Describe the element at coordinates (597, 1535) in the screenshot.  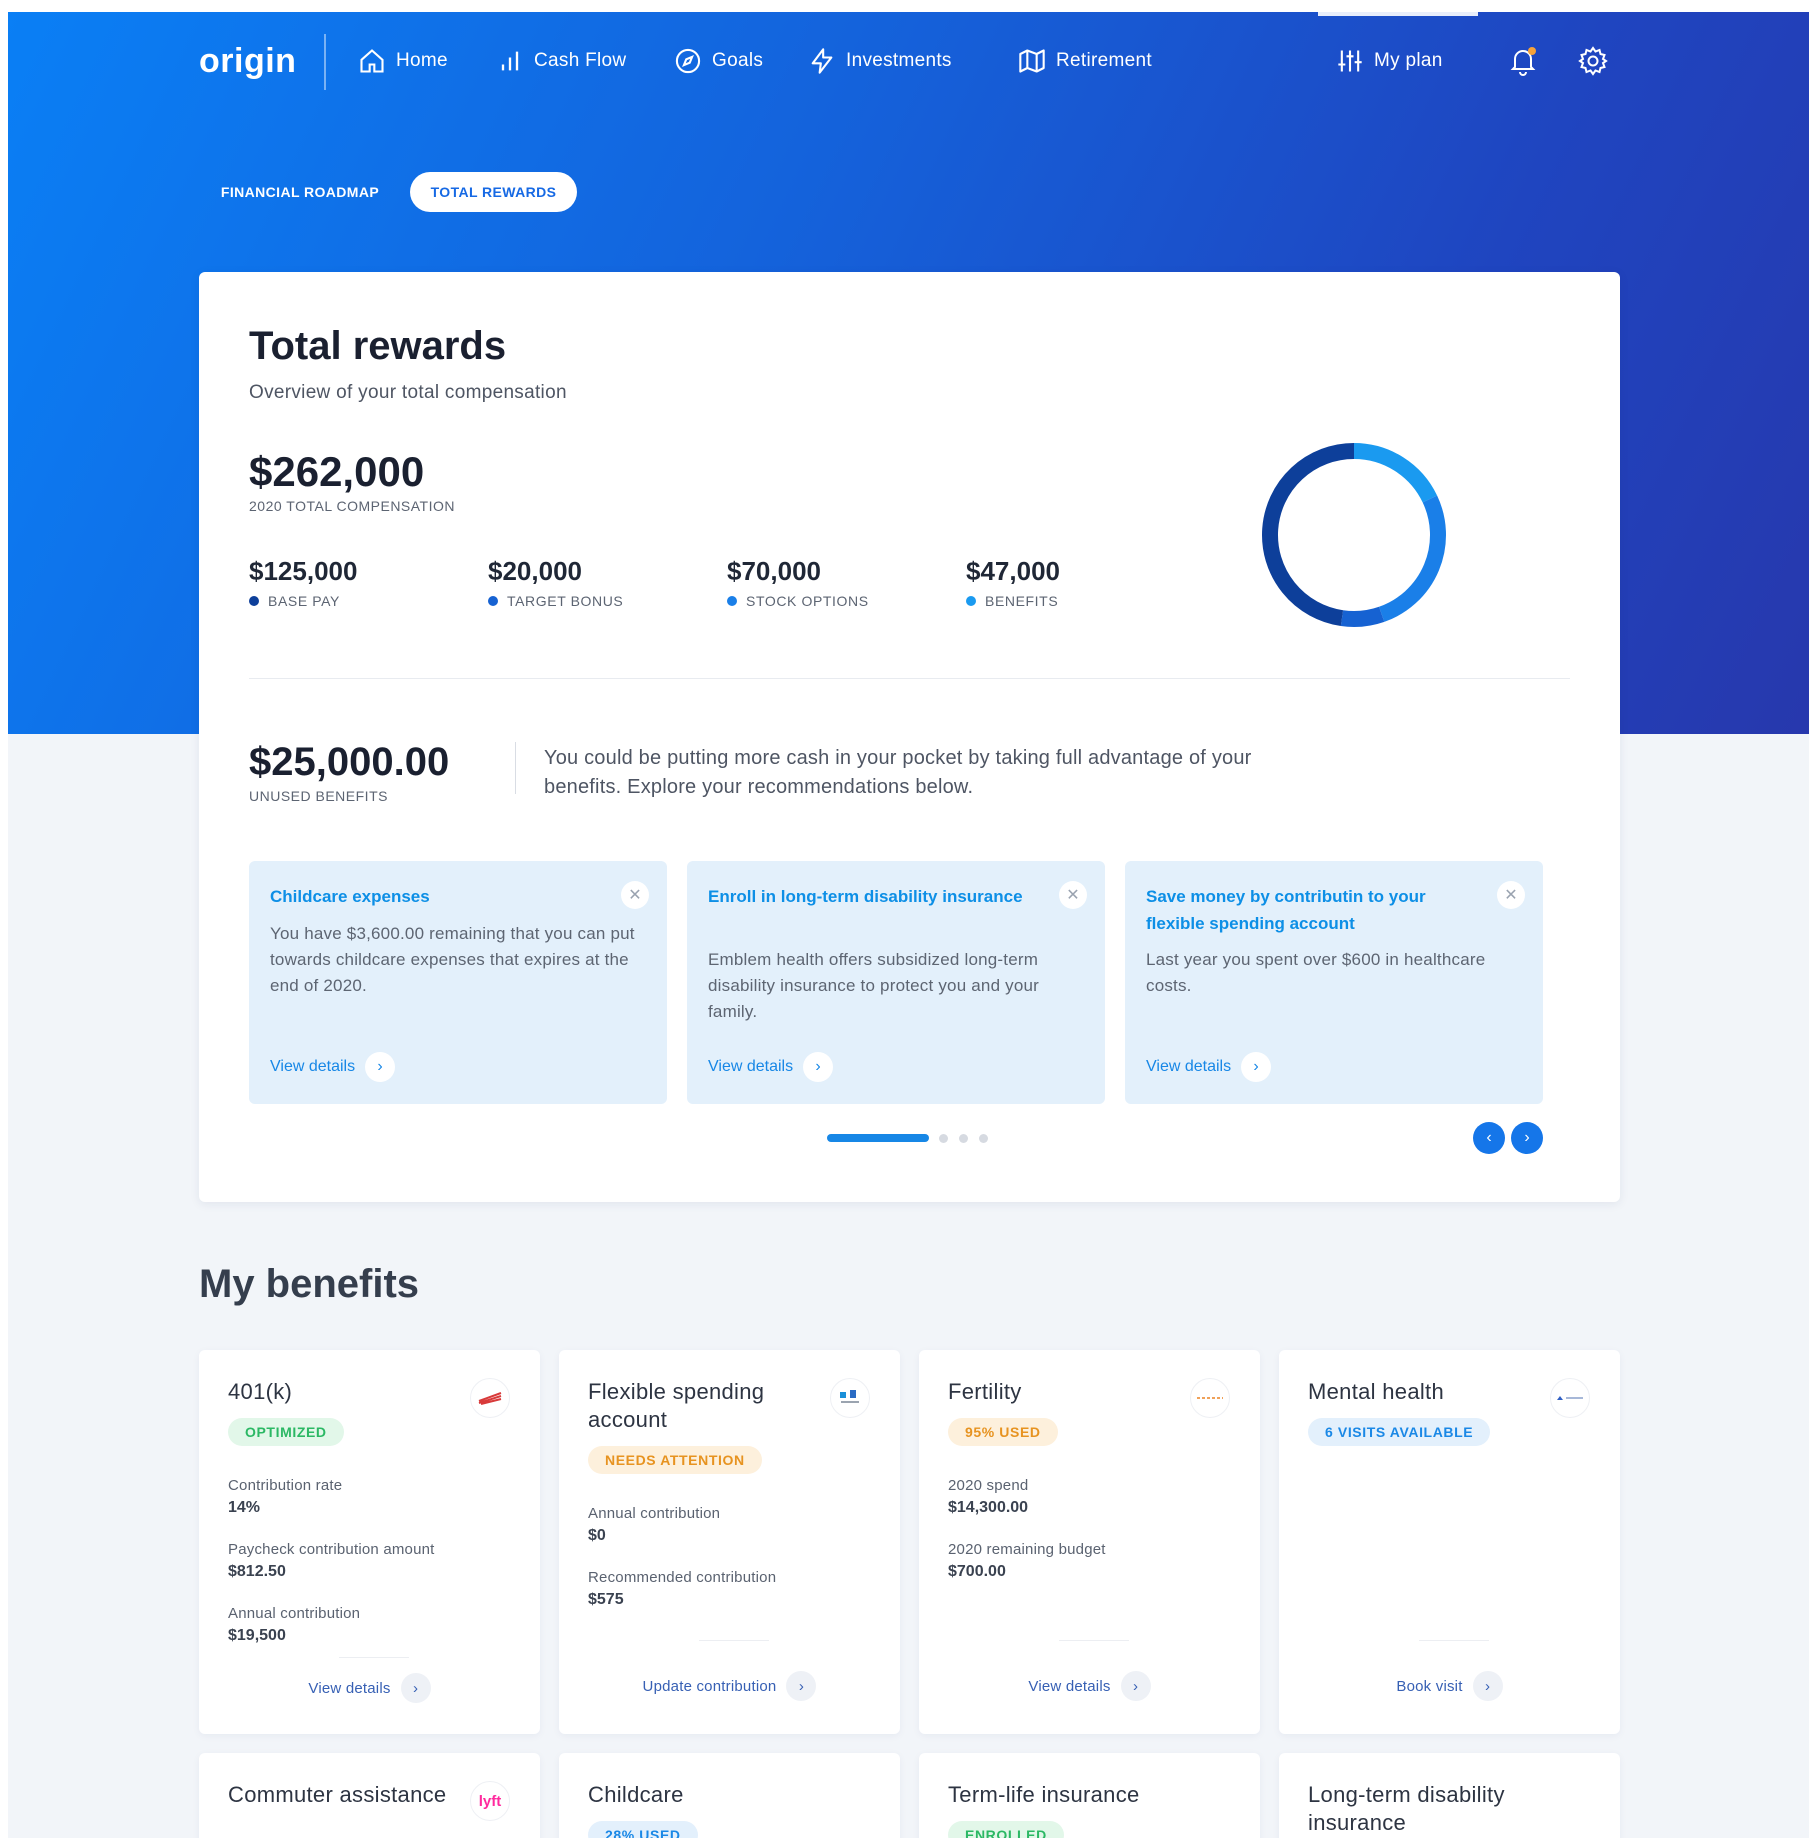
I see `field-value: $0` at that location.